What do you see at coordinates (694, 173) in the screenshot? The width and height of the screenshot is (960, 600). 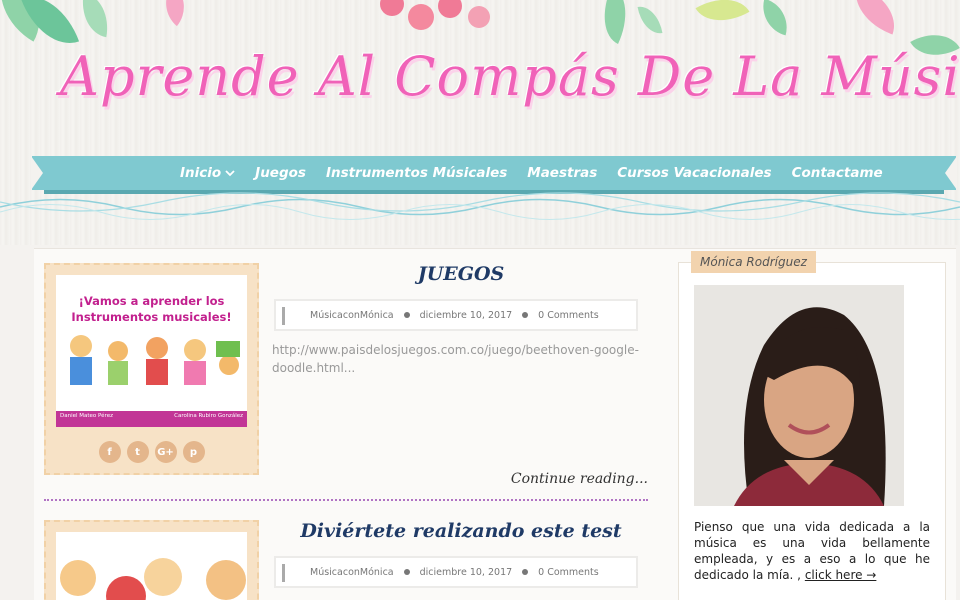 I see `nav-item-cursos: Cursos Vacacionales` at bounding box center [694, 173].